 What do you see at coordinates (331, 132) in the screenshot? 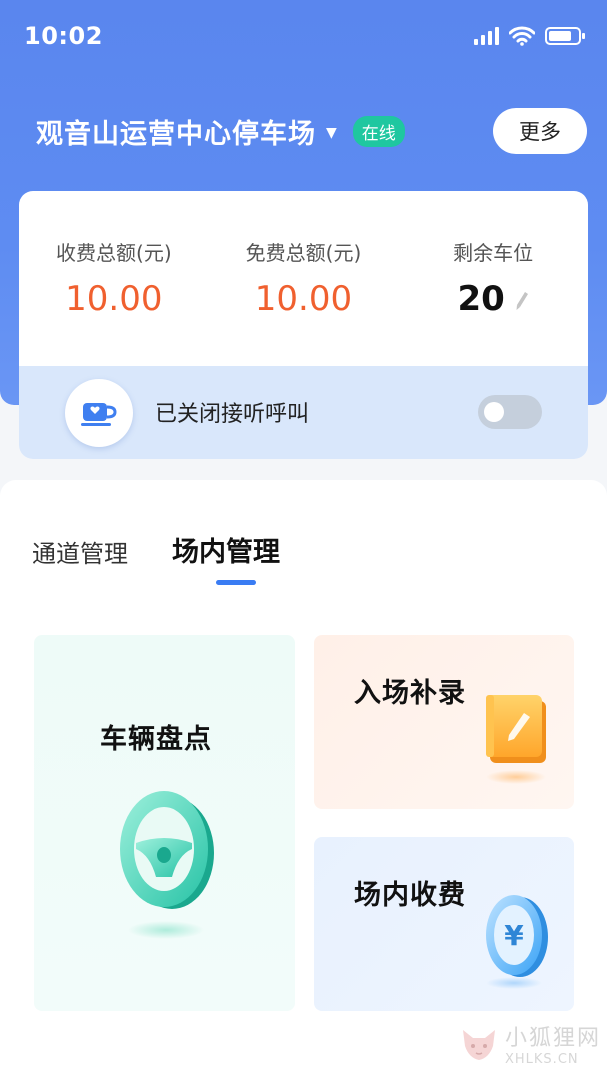
I see `caret-down-icon: ▼` at bounding box center [331, 132].